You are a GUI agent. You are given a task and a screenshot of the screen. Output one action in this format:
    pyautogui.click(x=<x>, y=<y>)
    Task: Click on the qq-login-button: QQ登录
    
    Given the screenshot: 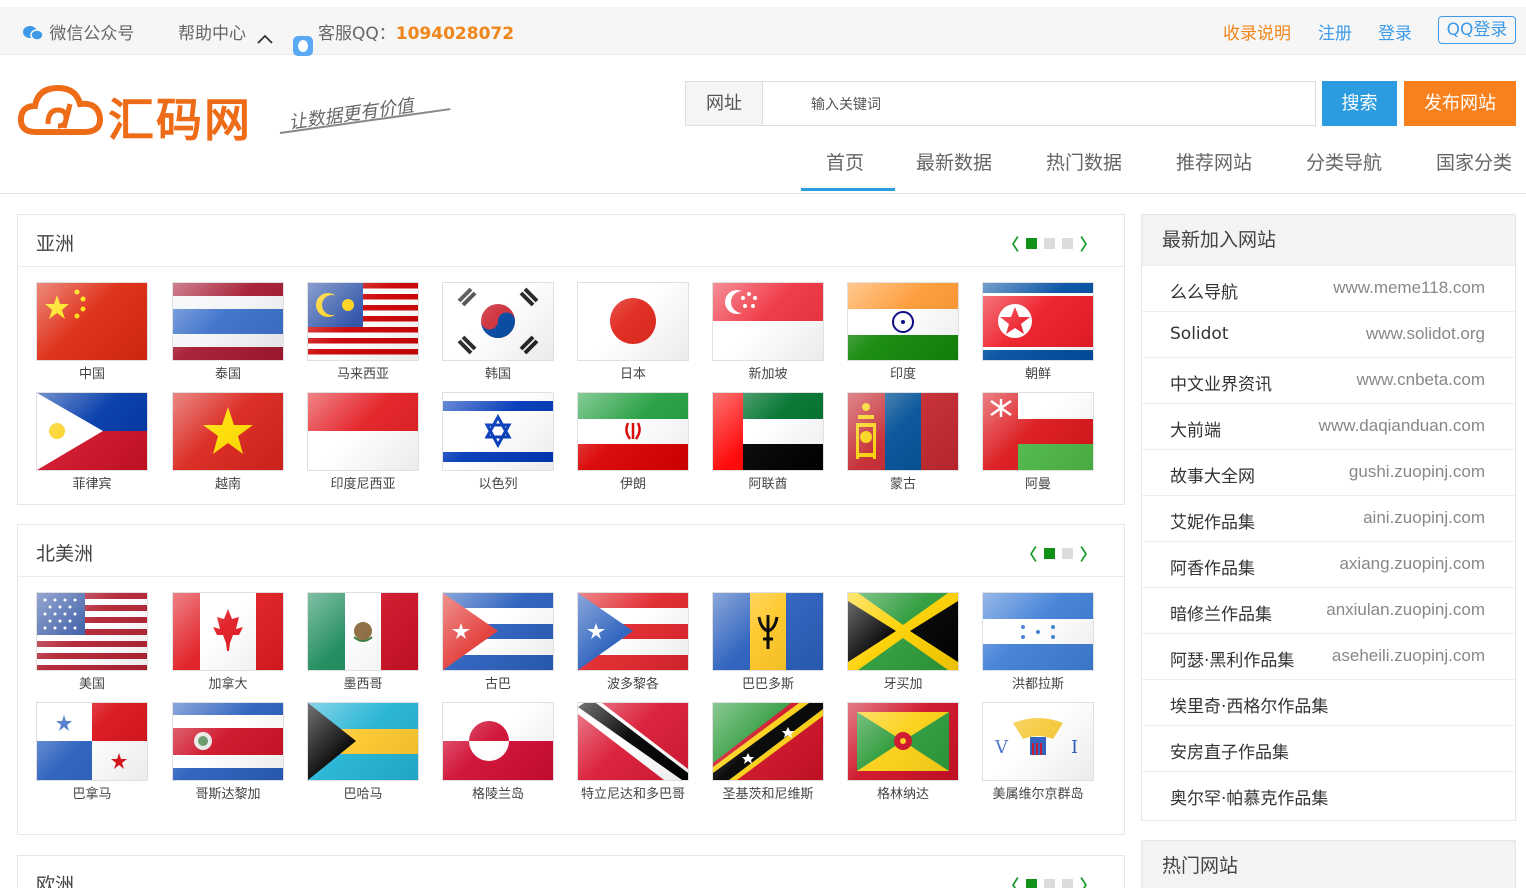 What is the action you would take?
    pyautogui.click(x=1477, y=30)
    